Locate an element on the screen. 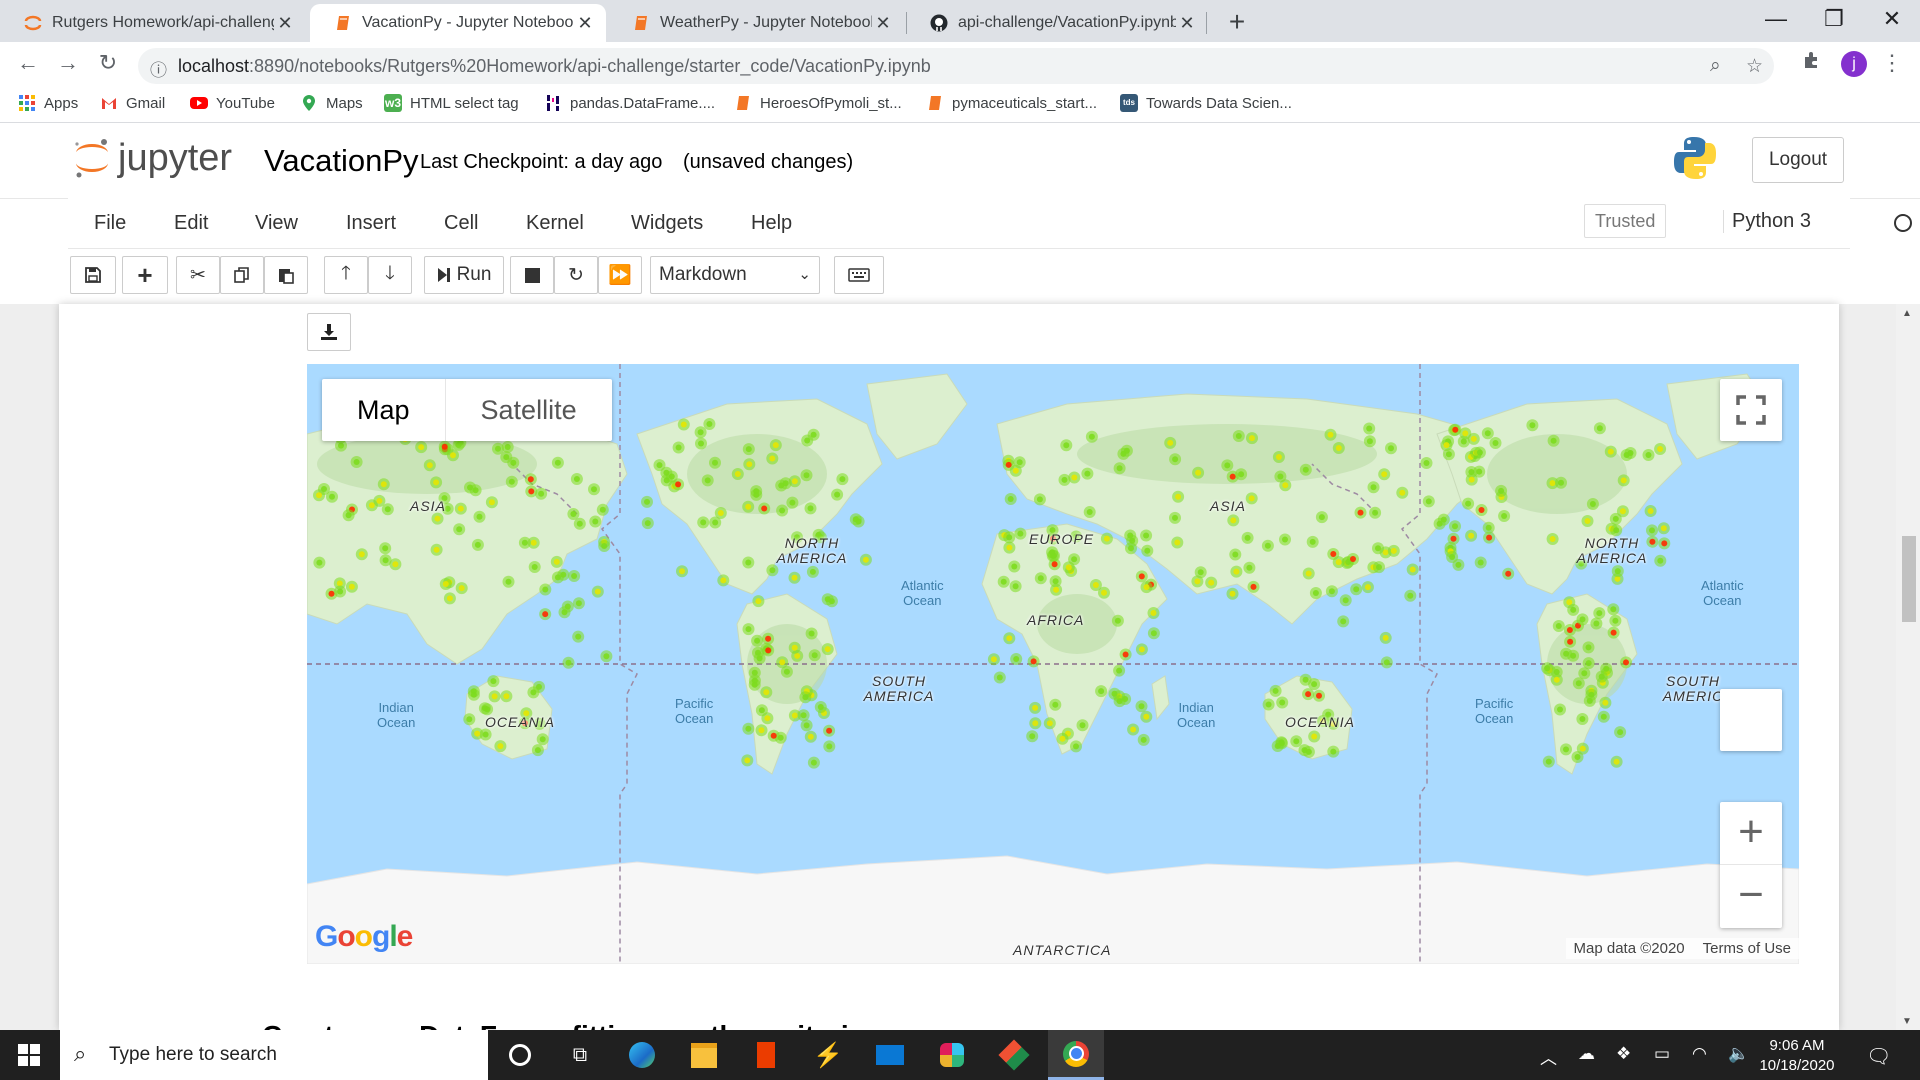 The image size is (1920, 1080). more-menu-icon: ⋮ is located at coordinates (1892, 63).